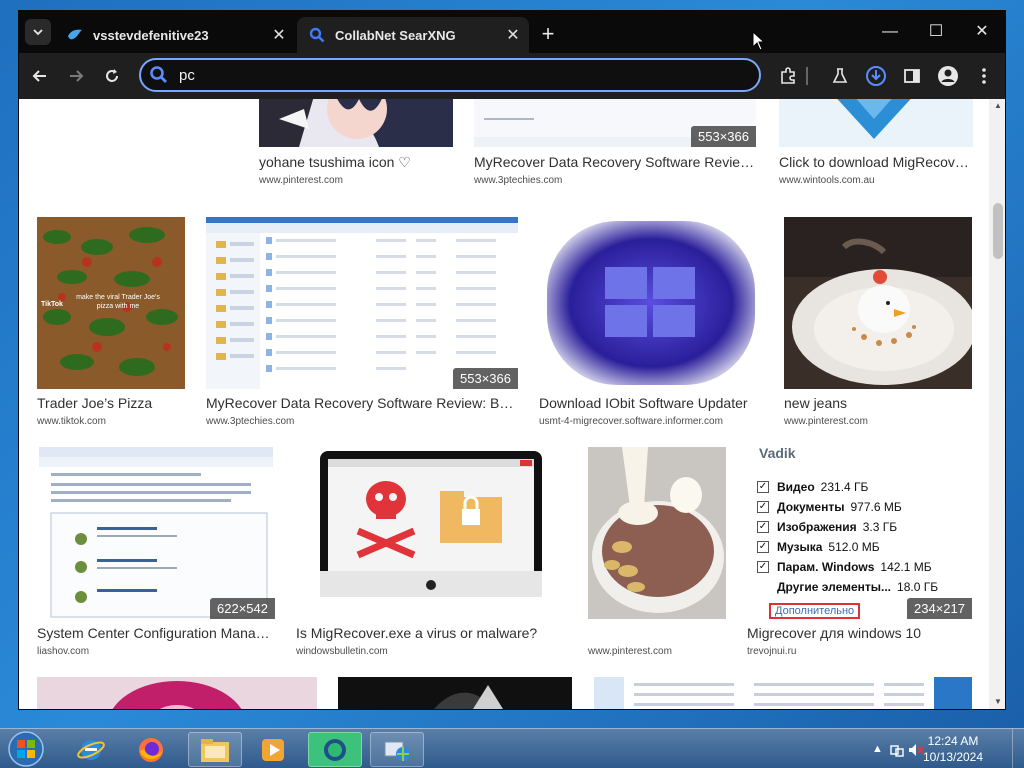 The height and width of the screenshot is (768, 1024). I want to click on storage-row: ✓ Видео 231.4 ГБ, so click(813, 487).